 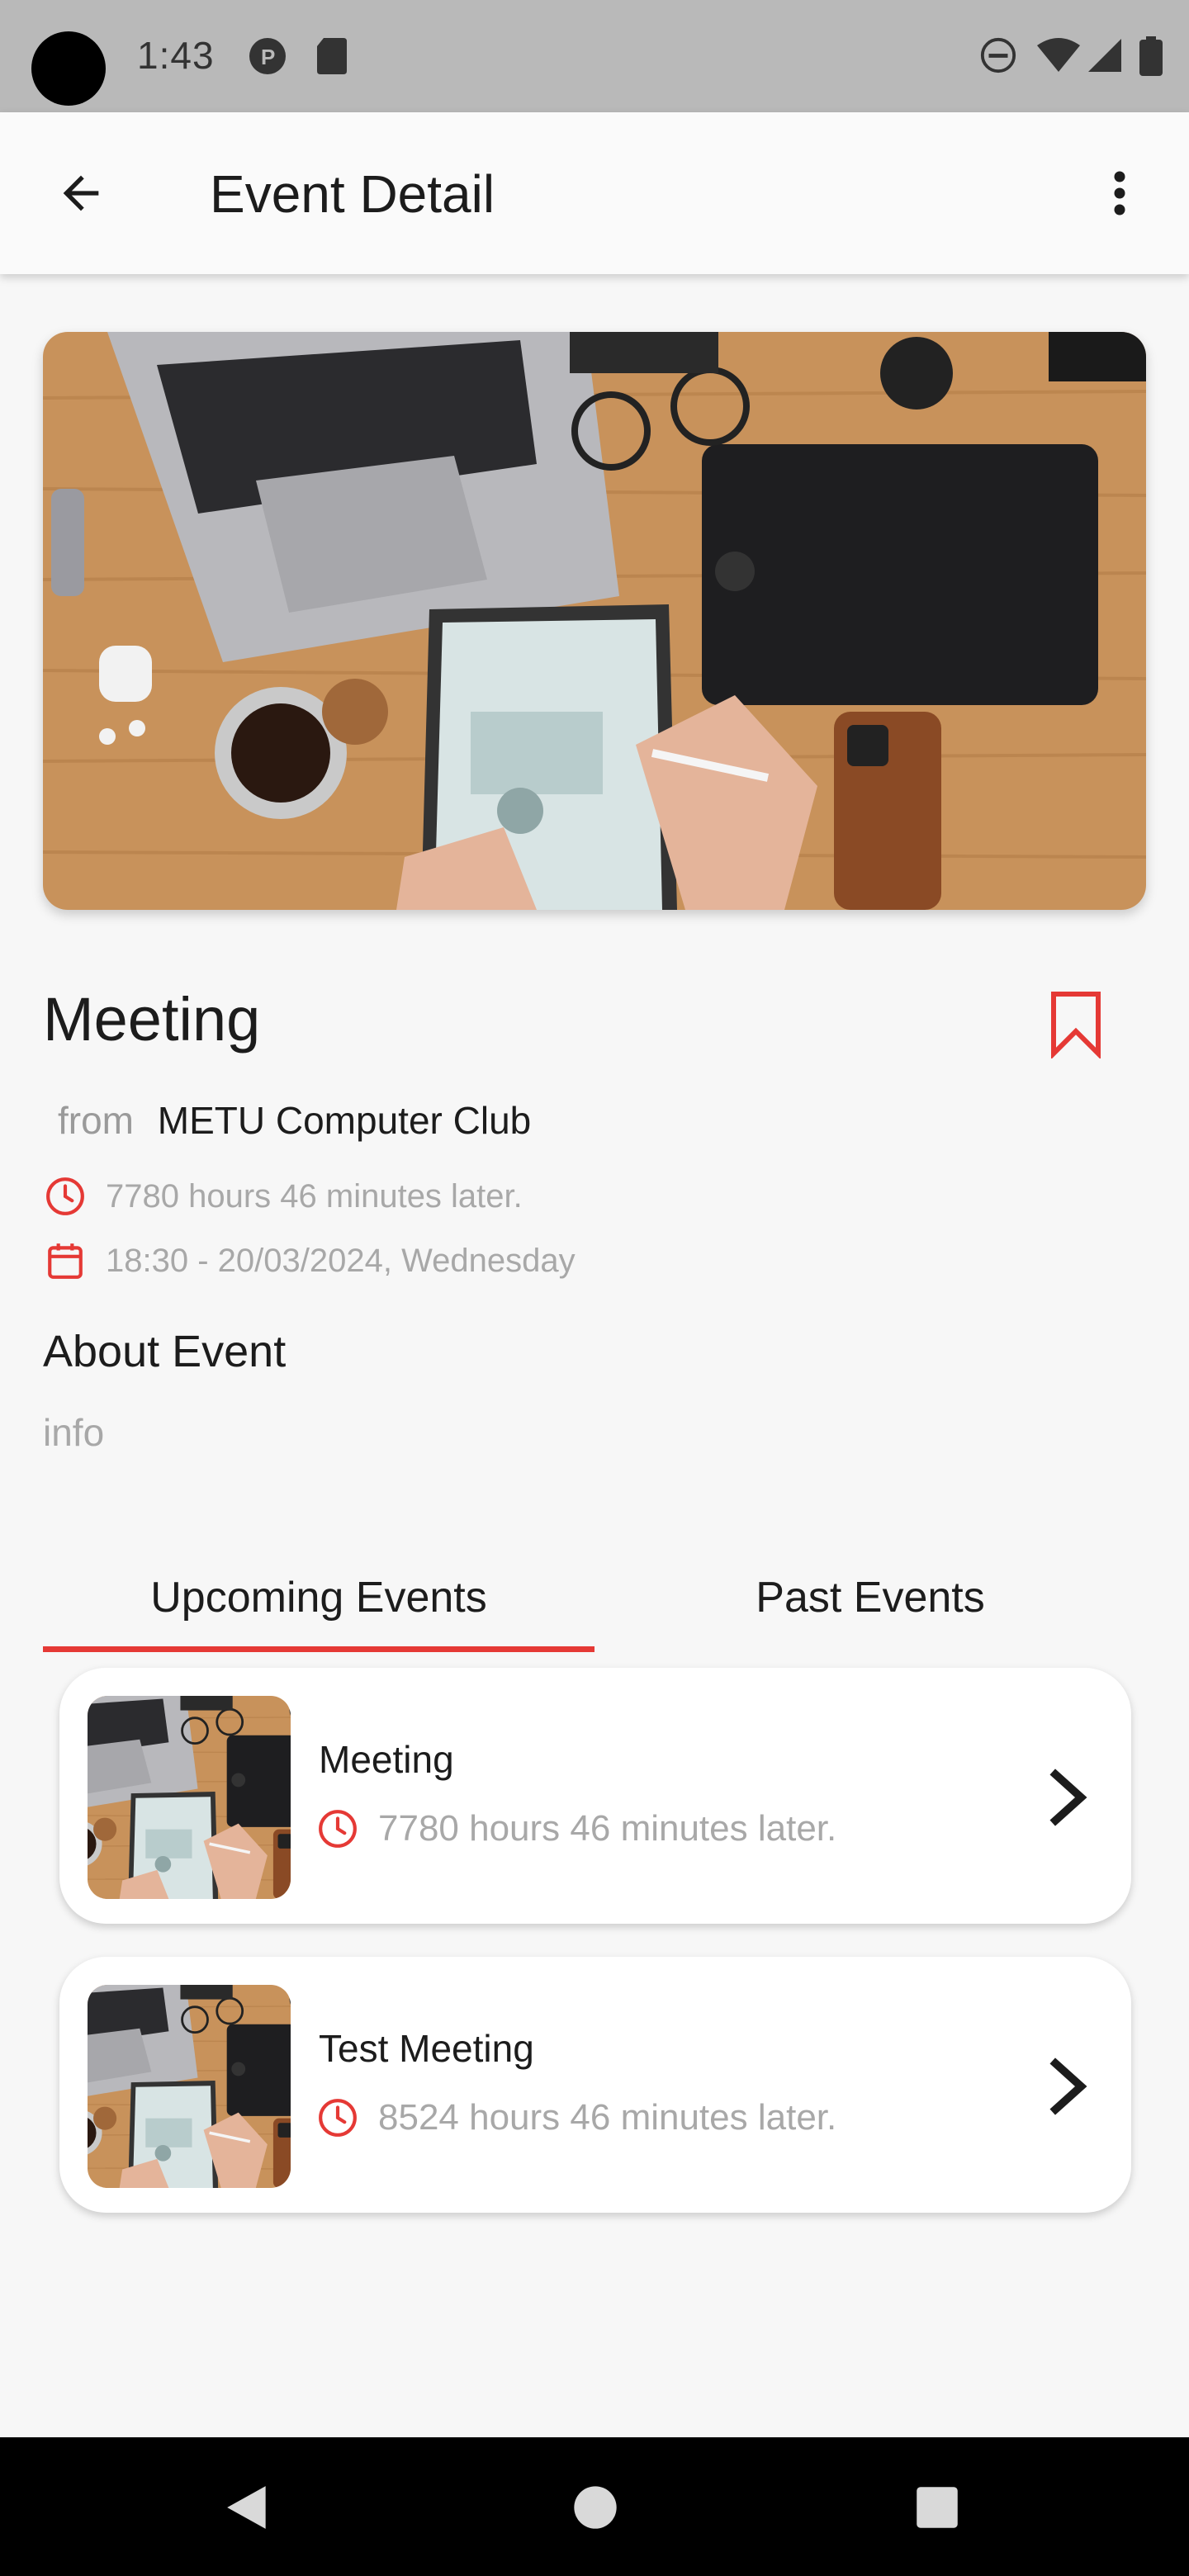 What do you see at coordinates (870, 1597) in the screenshot?
I see `tab-past-events: Past Events` at bounding box center [870, 1597].